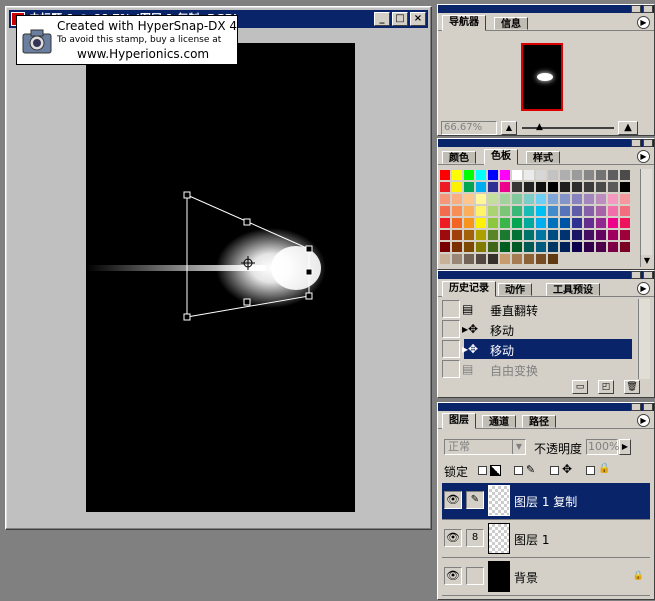 This screenshot has height=601, width=655. I want to click on tab-styles: 样式, so click(543, 157).